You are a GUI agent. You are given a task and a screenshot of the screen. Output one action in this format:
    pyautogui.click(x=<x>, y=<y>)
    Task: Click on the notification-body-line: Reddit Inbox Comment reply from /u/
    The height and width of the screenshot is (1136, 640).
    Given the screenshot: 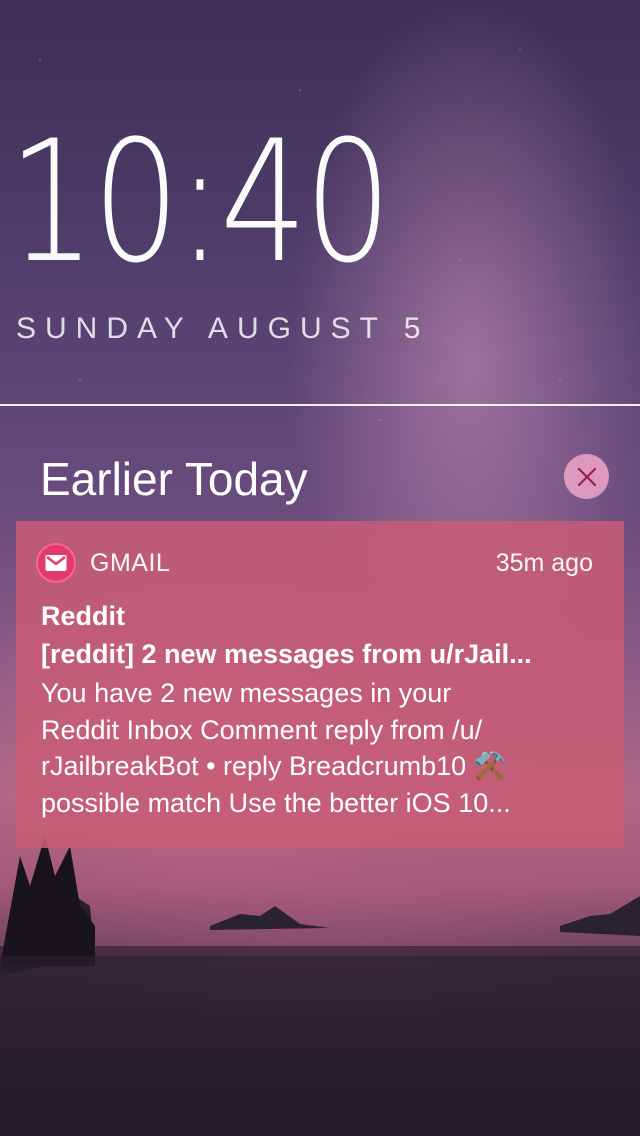 What is the action you would take?
    pyautogui.click(x=262, y=729)
    